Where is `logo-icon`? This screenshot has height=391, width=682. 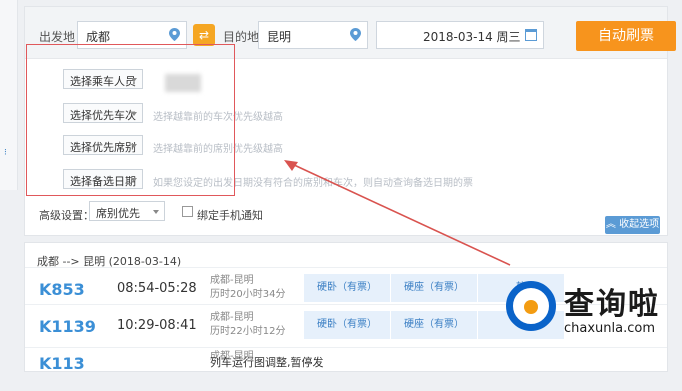 logo-icon is located at coordinates (531, 306).